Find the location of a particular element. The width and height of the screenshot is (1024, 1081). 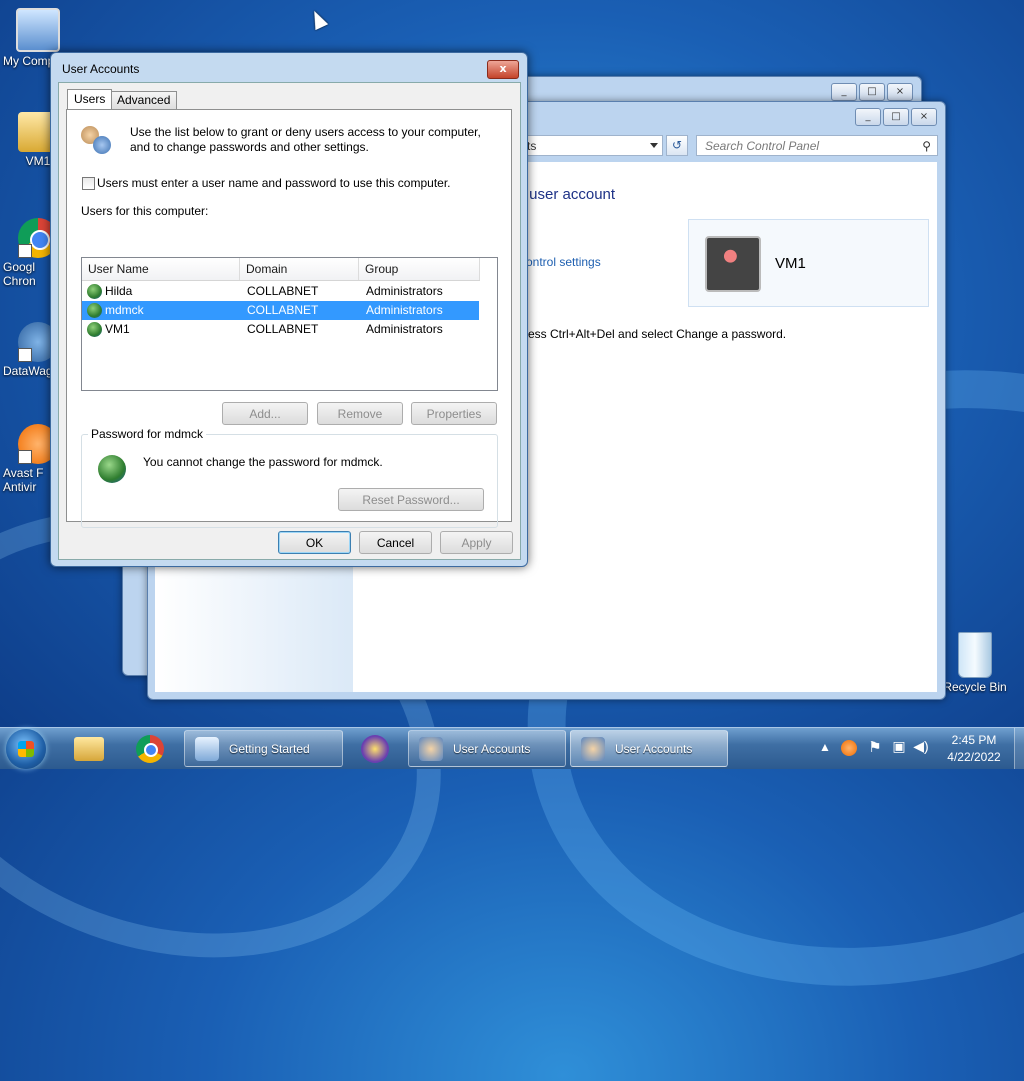

clock-date: 4/22/2022 is located at coordinates (974, 757).